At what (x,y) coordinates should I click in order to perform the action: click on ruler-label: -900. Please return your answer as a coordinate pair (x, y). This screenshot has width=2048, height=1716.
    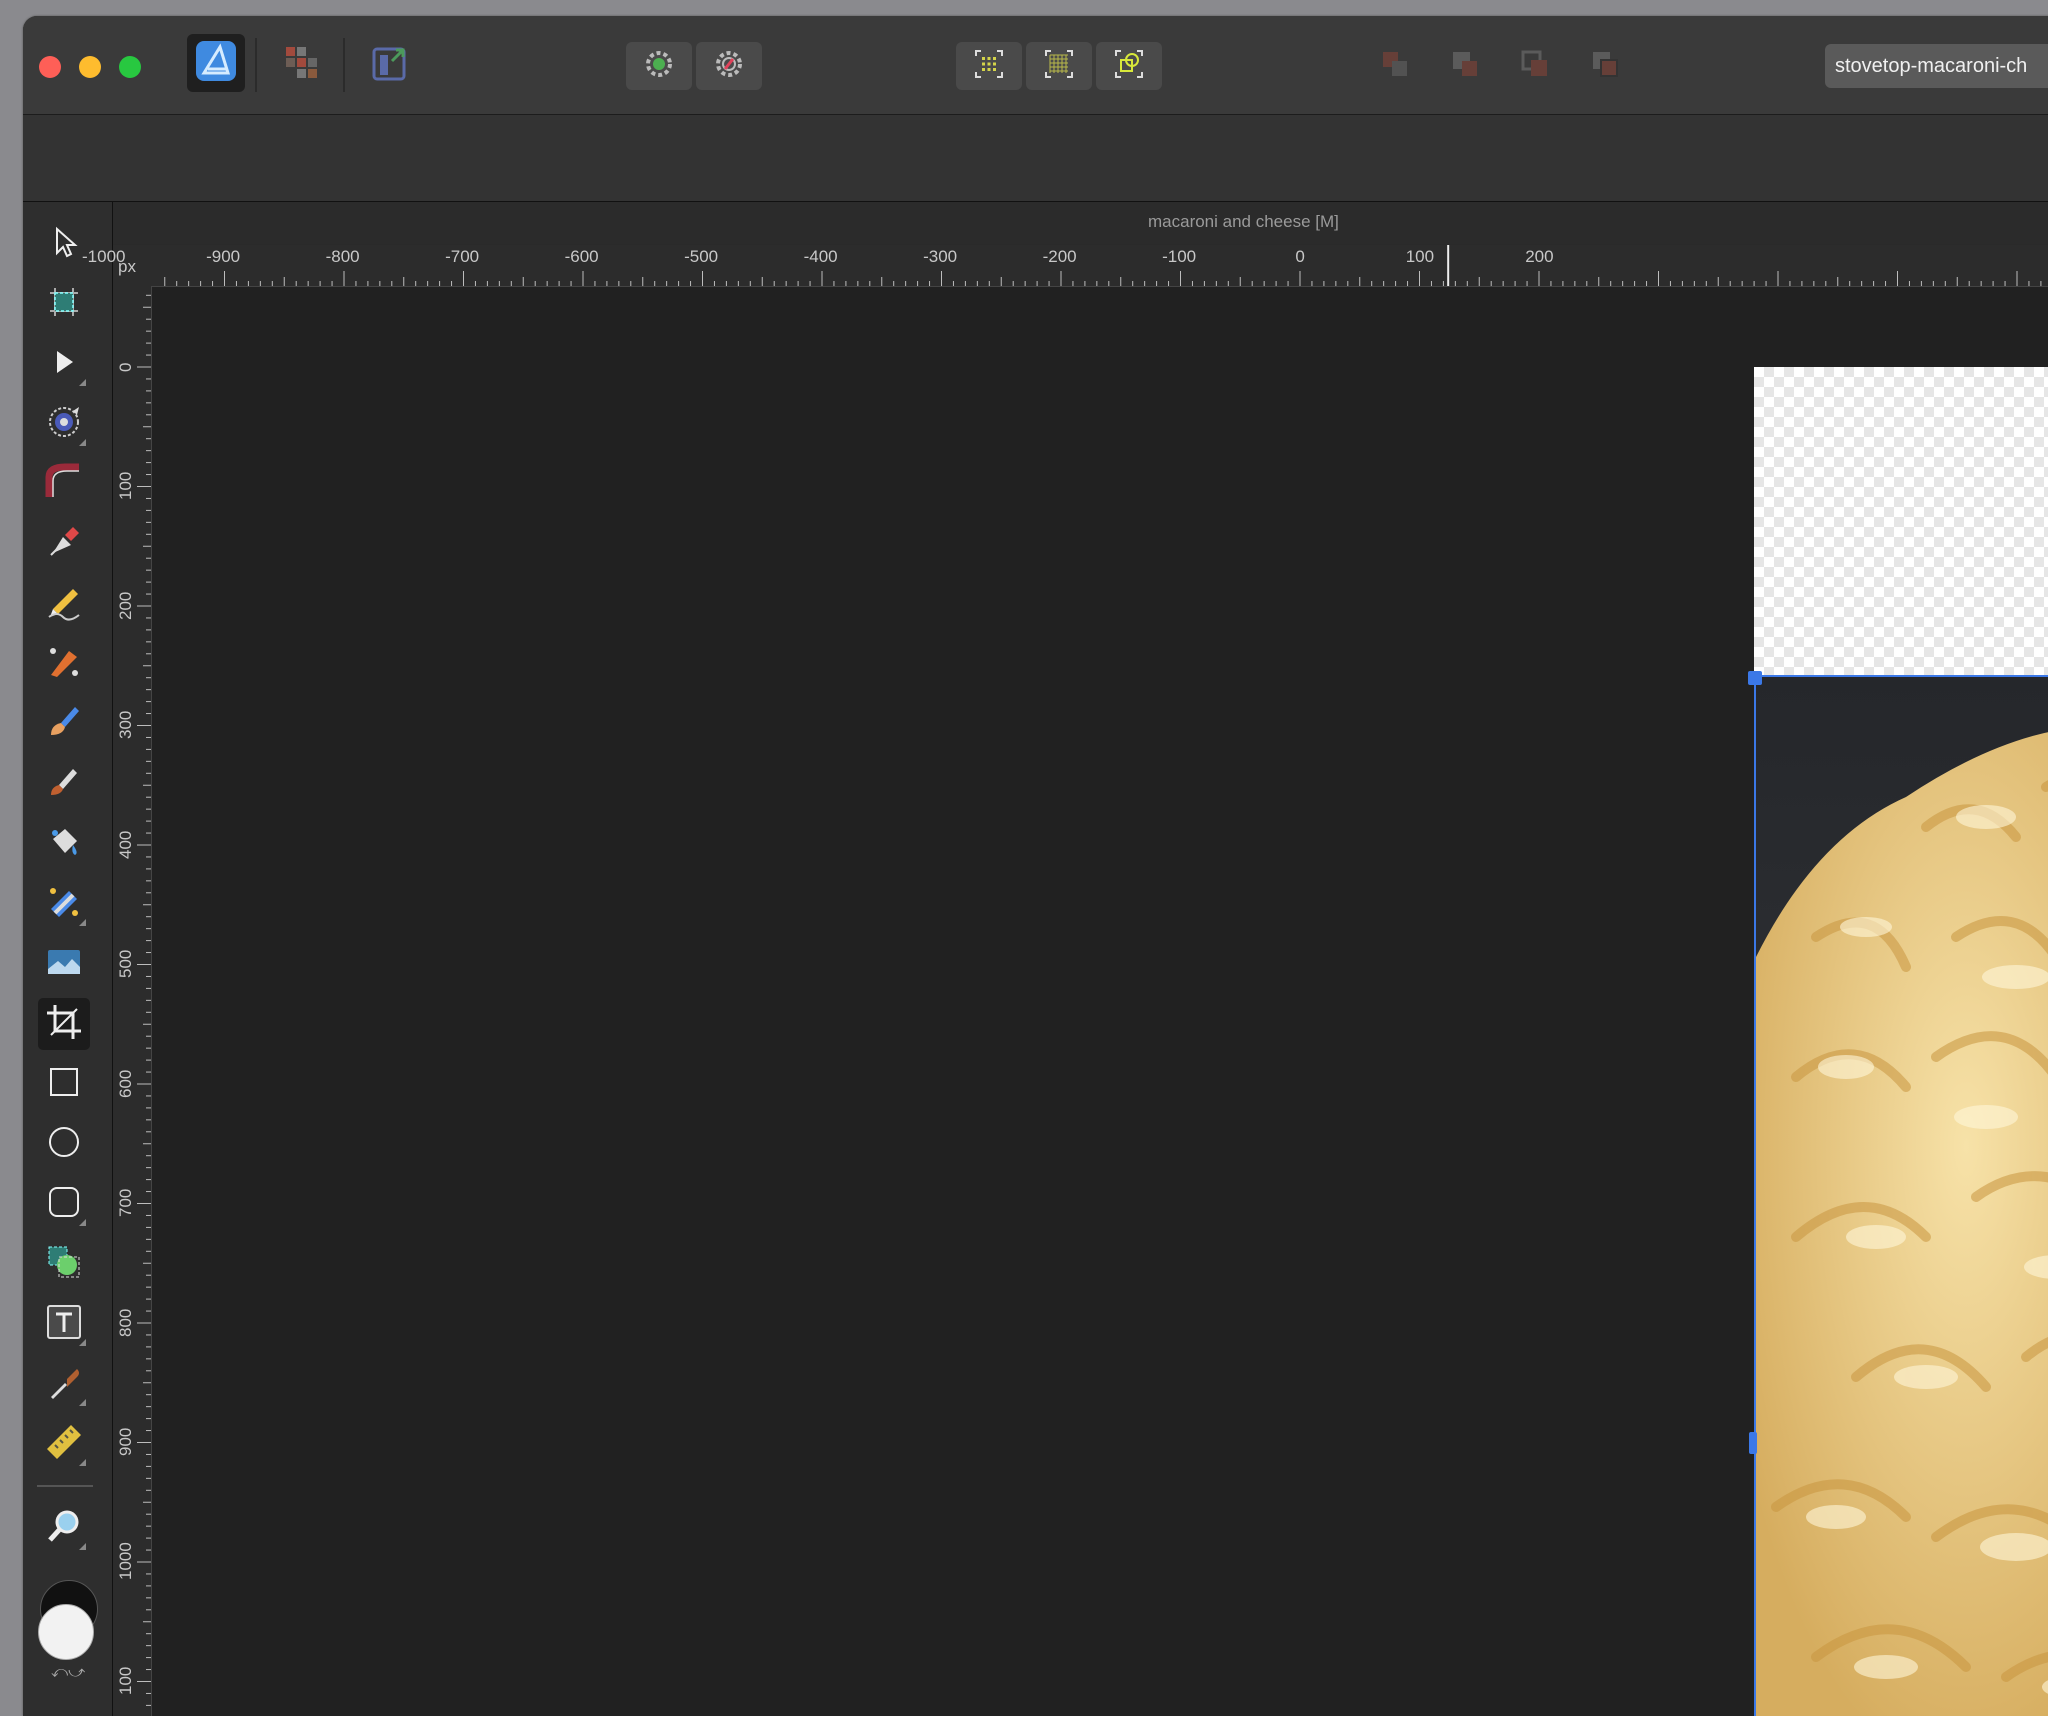
    Looking at the image, I should click on (223, 256).